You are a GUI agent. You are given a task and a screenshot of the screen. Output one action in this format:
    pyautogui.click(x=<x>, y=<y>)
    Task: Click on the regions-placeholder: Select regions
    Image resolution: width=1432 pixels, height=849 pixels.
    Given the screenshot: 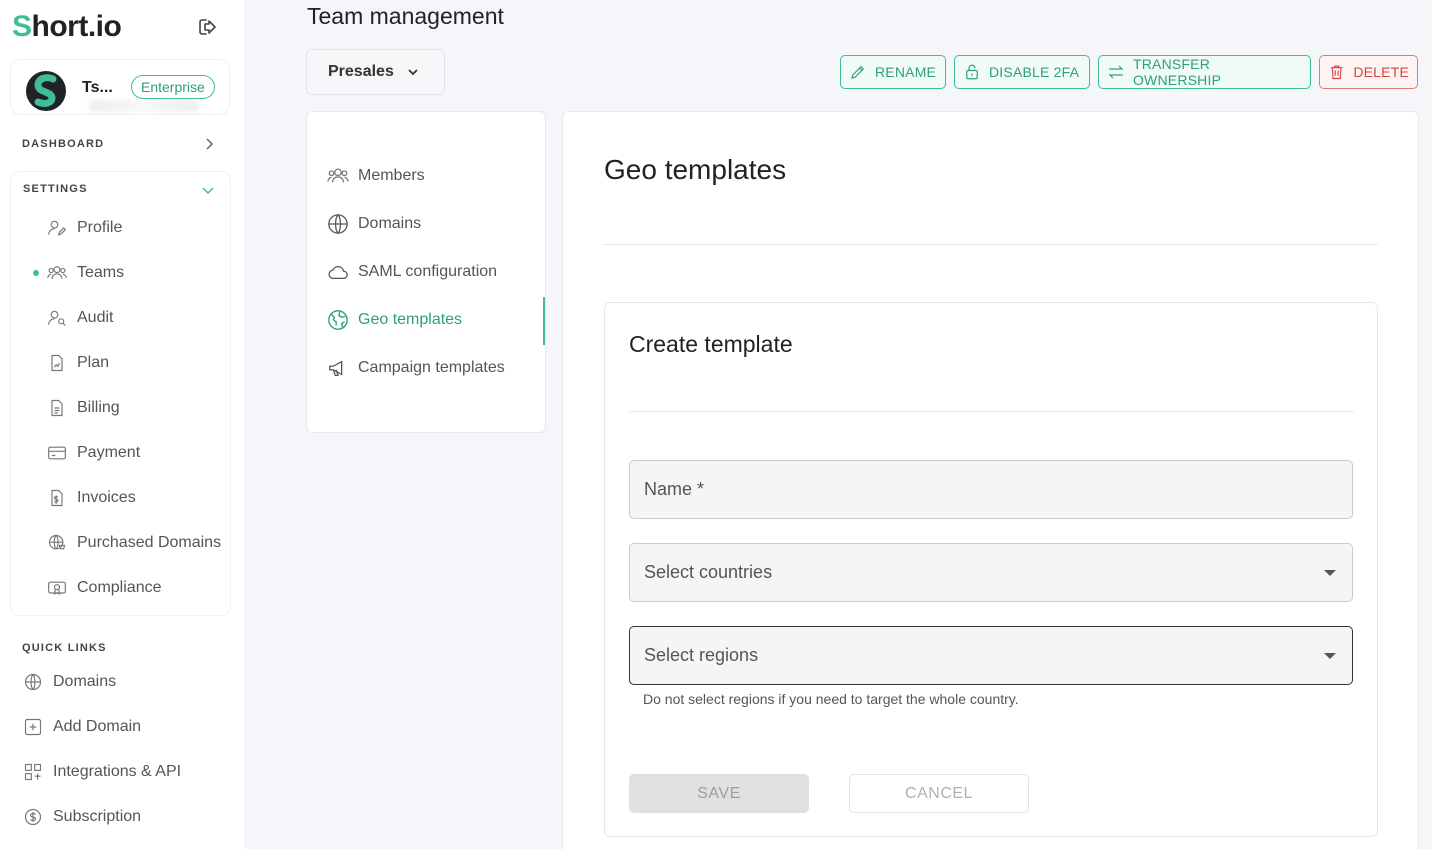 What is the action you would take?
    pyautogui.click(x=701, y=655)
    